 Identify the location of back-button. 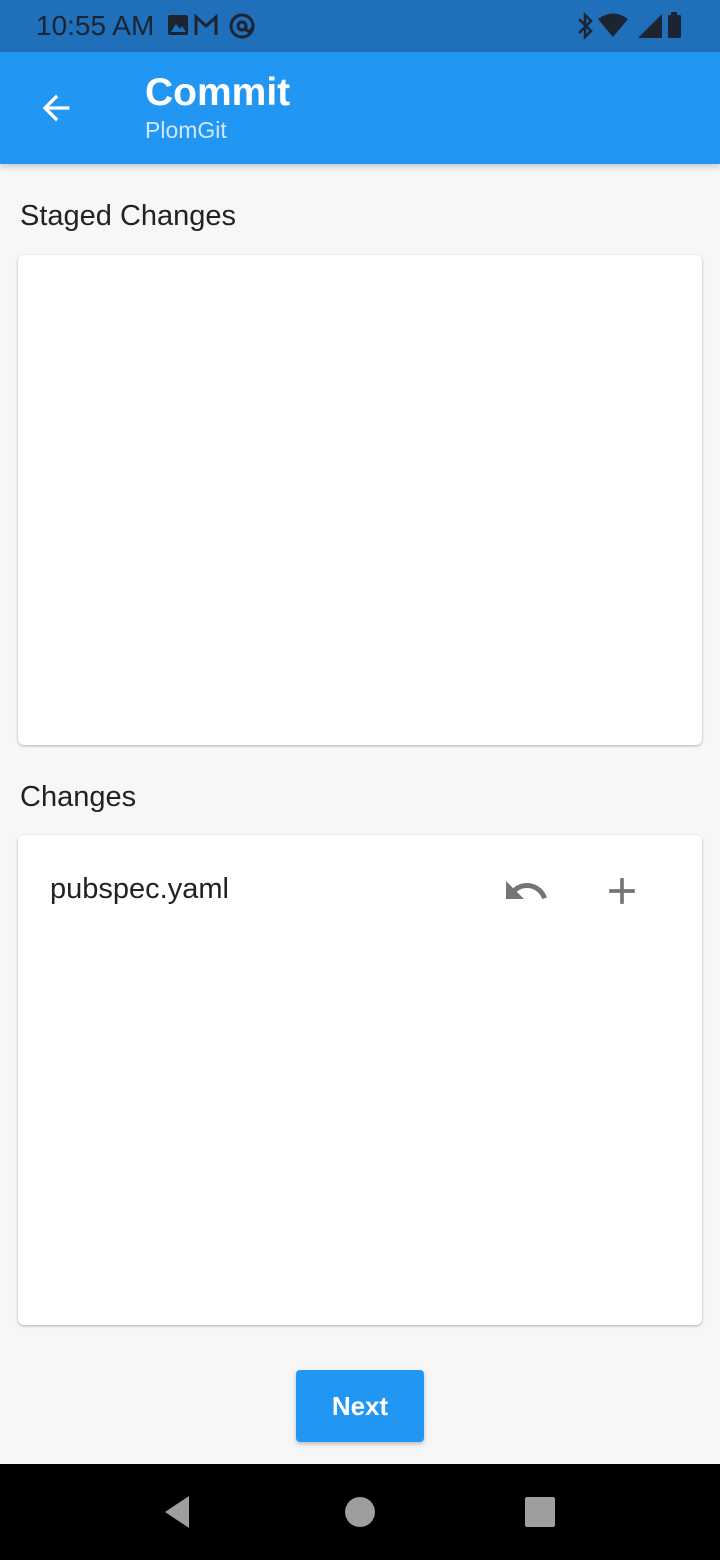
(56, 108).